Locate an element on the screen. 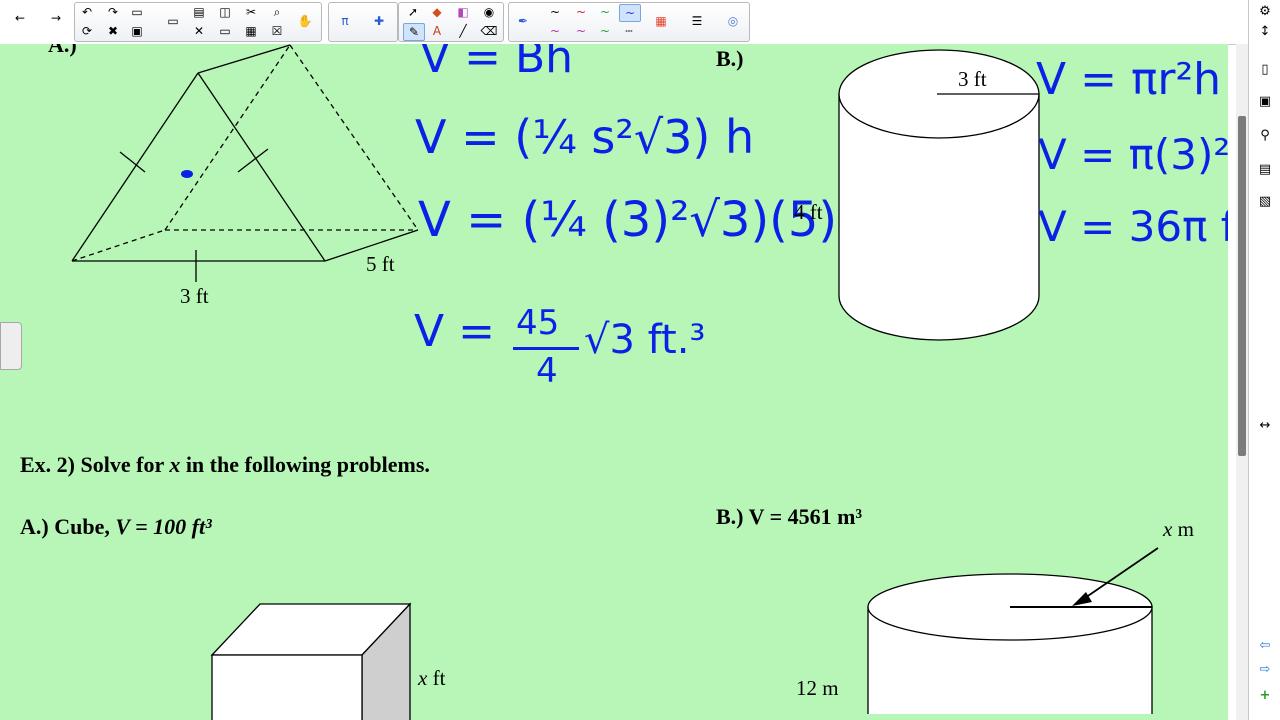  handwriting-line-3: V = (¼ (3)²√3)(5) is located at coordinates (628, 220).